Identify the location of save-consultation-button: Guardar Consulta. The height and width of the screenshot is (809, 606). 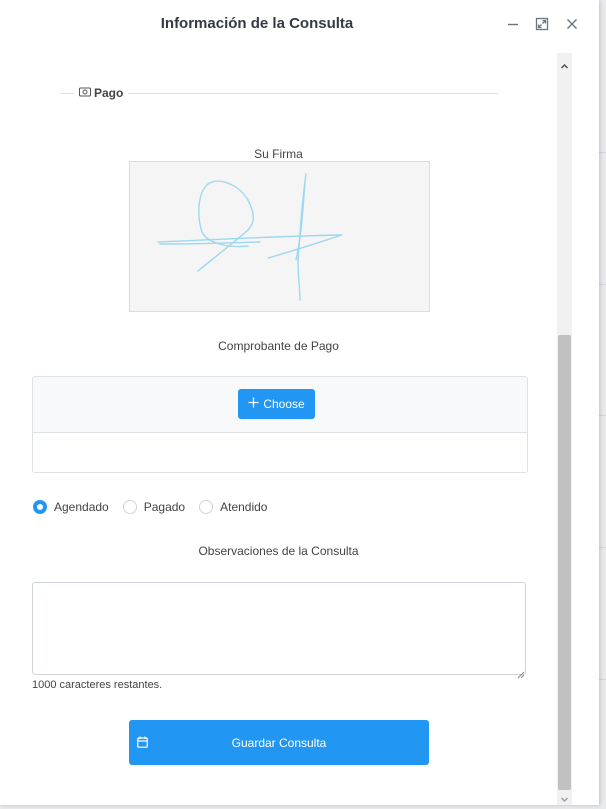
(279, 742).